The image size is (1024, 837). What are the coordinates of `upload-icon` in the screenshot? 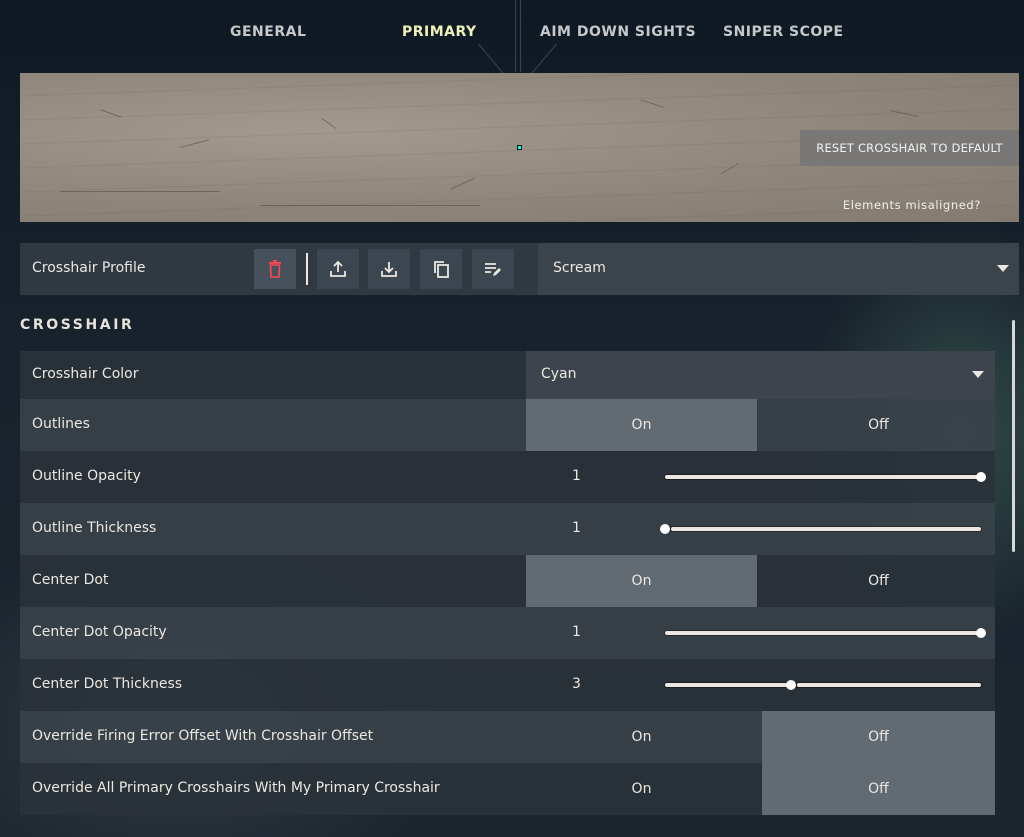 It's located at (338, 268).